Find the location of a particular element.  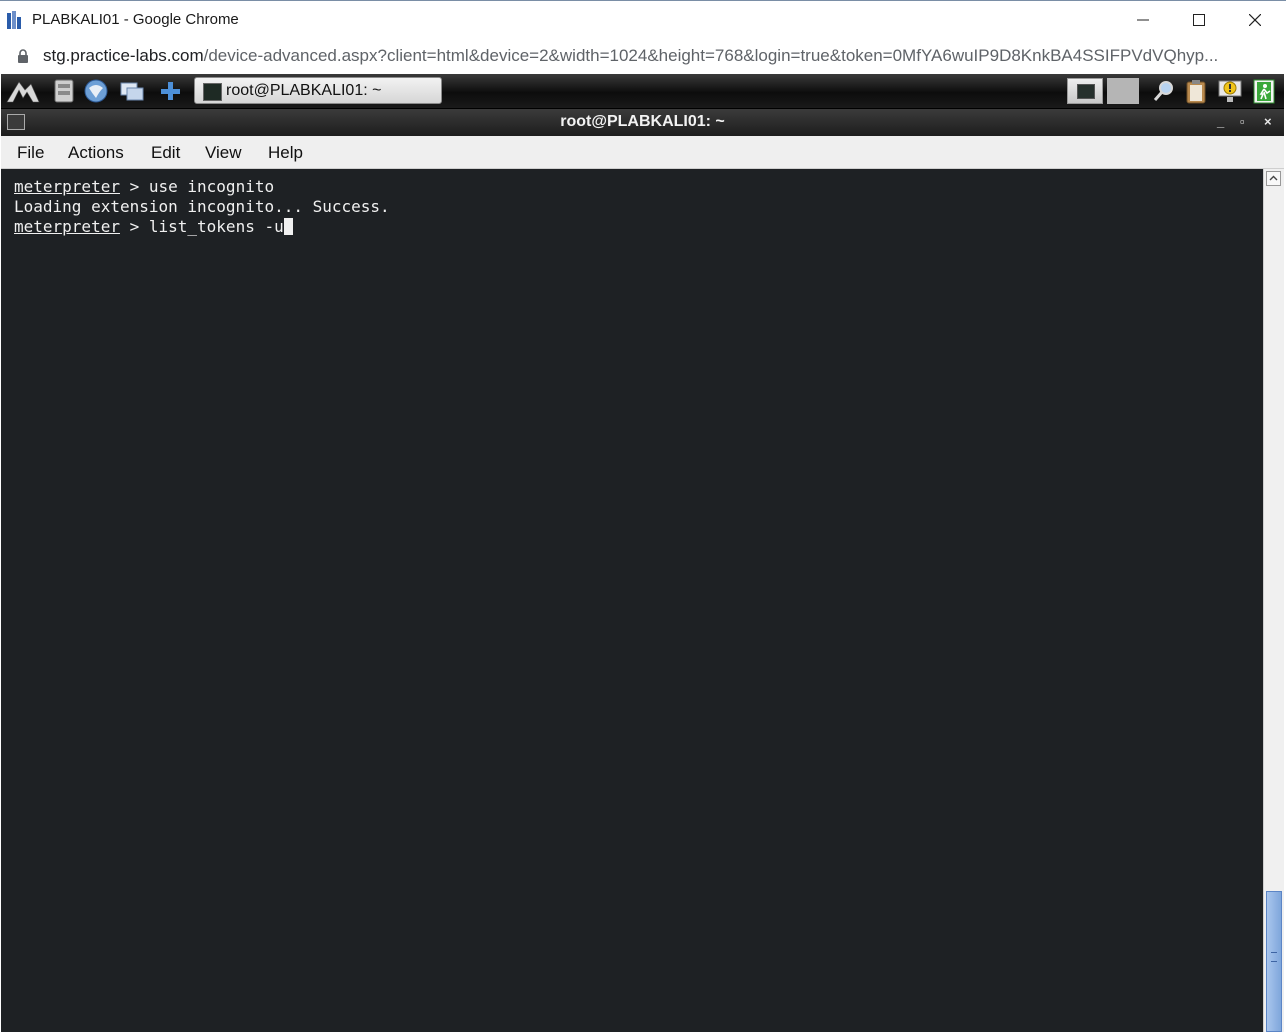

browser-window-title: PLABKALI01 - Google Chrome is located at coordinates (135, 19).